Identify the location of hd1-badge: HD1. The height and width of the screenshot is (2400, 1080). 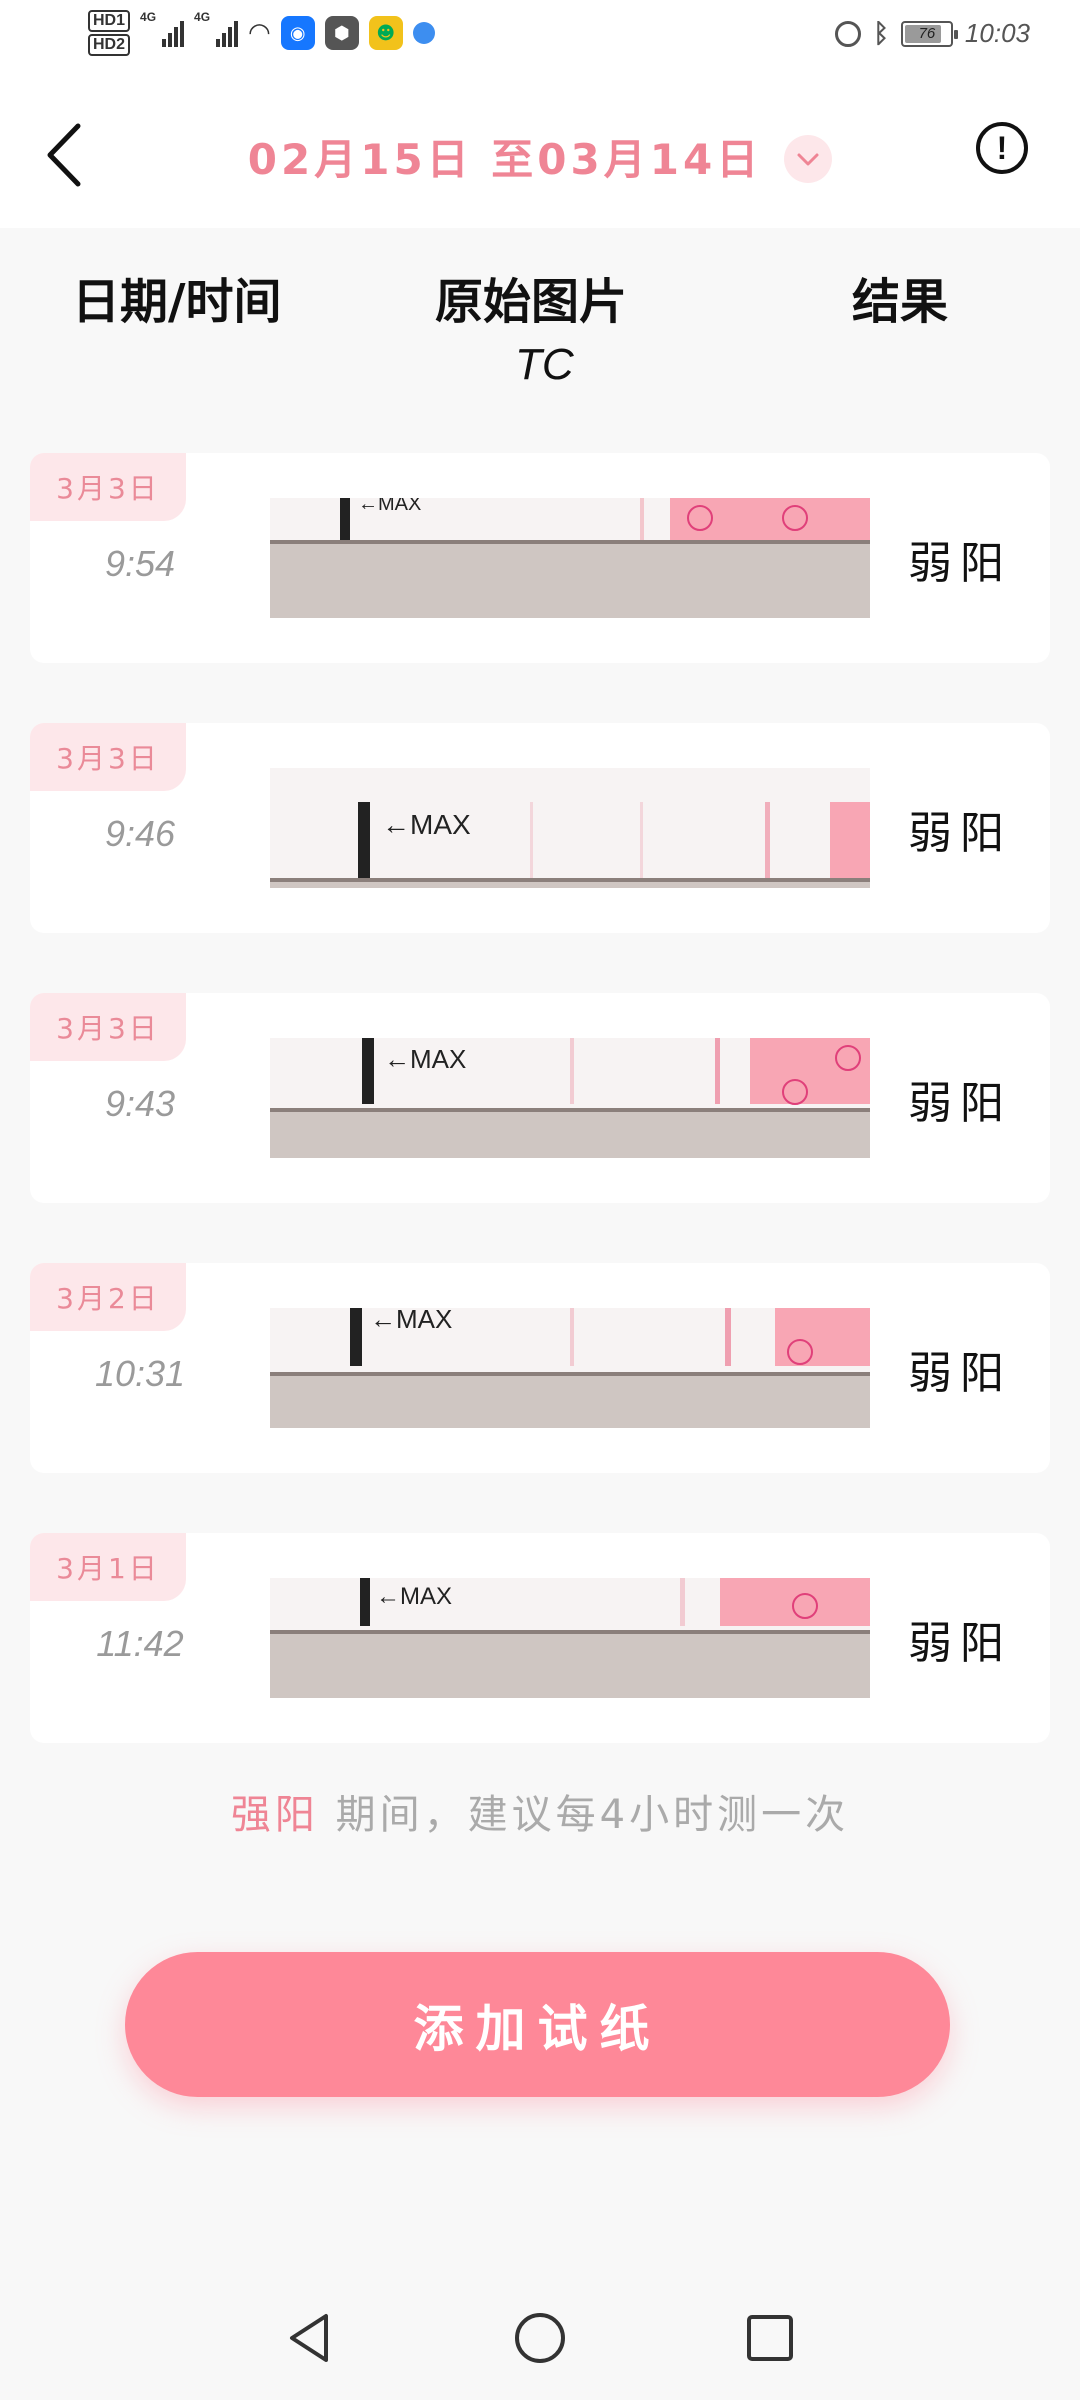
(109, 21).